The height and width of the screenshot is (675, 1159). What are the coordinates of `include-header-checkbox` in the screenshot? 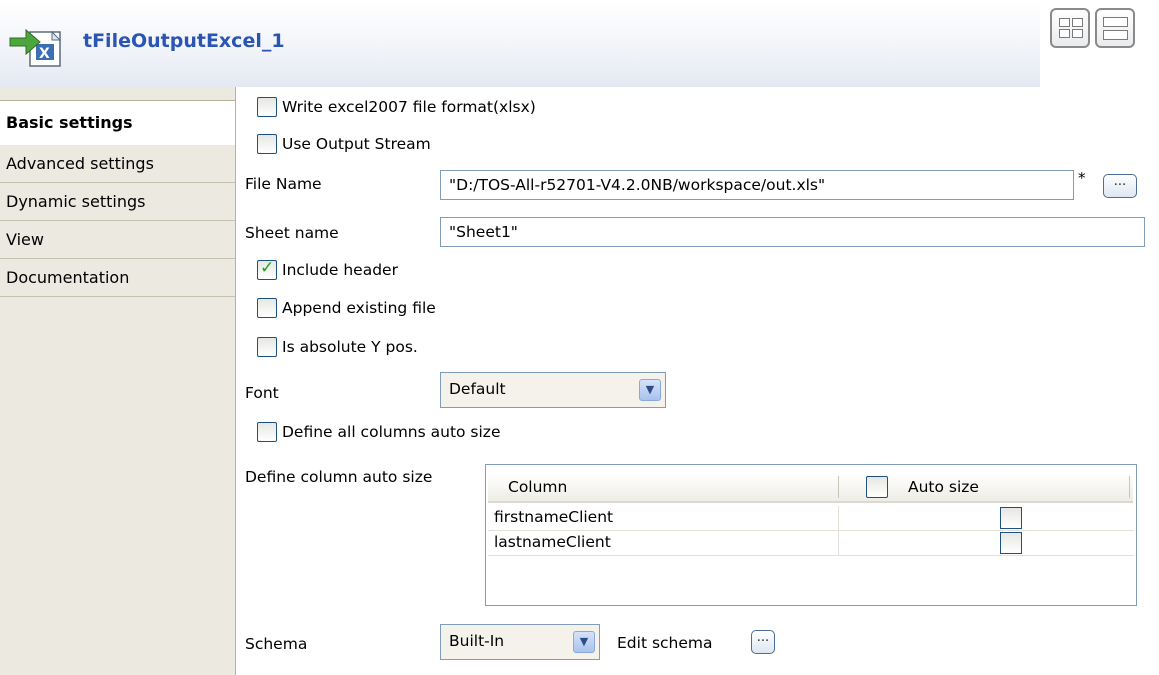 It's located at (267, 269).